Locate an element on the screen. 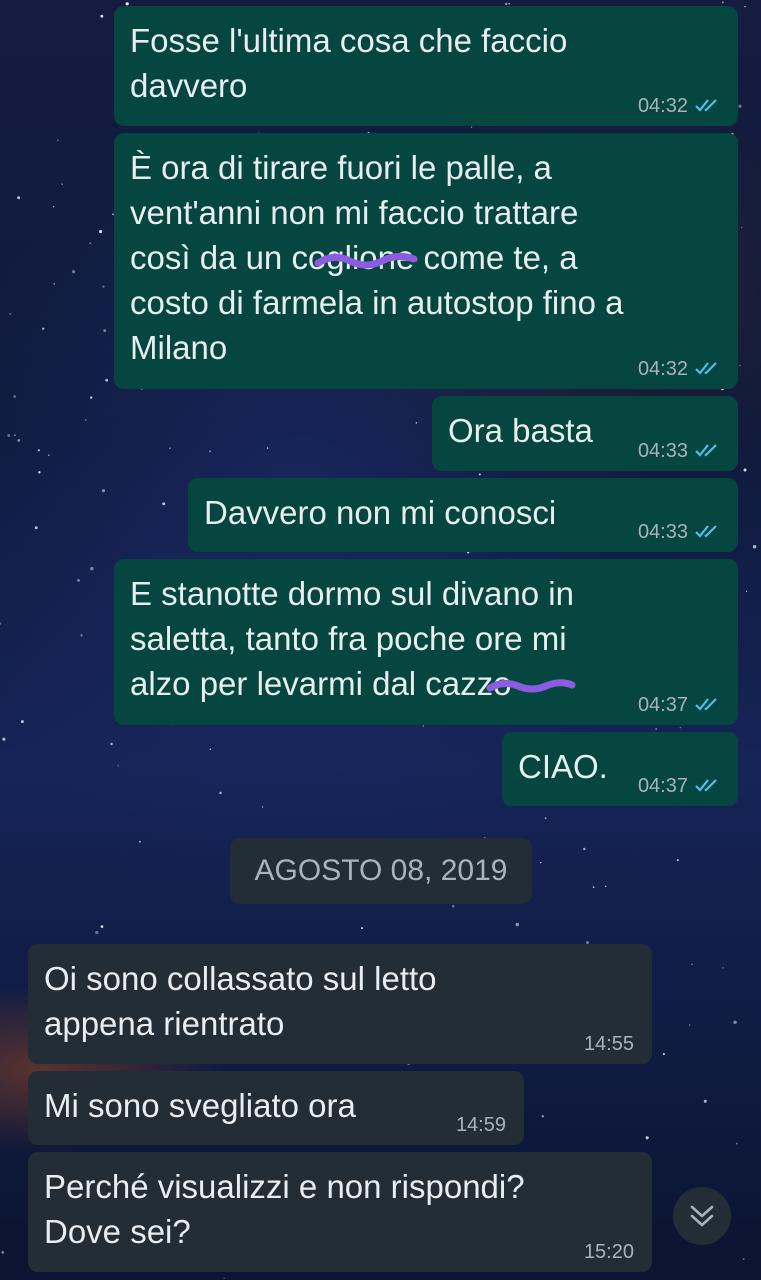 This screenshot has width=761, height=1280. message-outgoing: Ora basta 04:33 is located at coordinates (585, 433).